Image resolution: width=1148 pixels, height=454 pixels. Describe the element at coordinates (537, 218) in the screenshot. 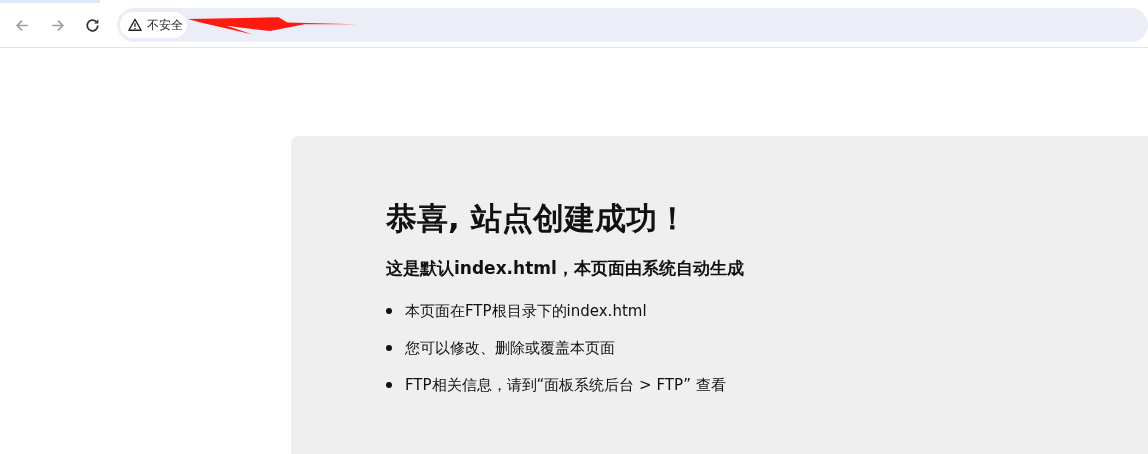

I see `page-title: 恭喜, 站点创建成功！` at that location.